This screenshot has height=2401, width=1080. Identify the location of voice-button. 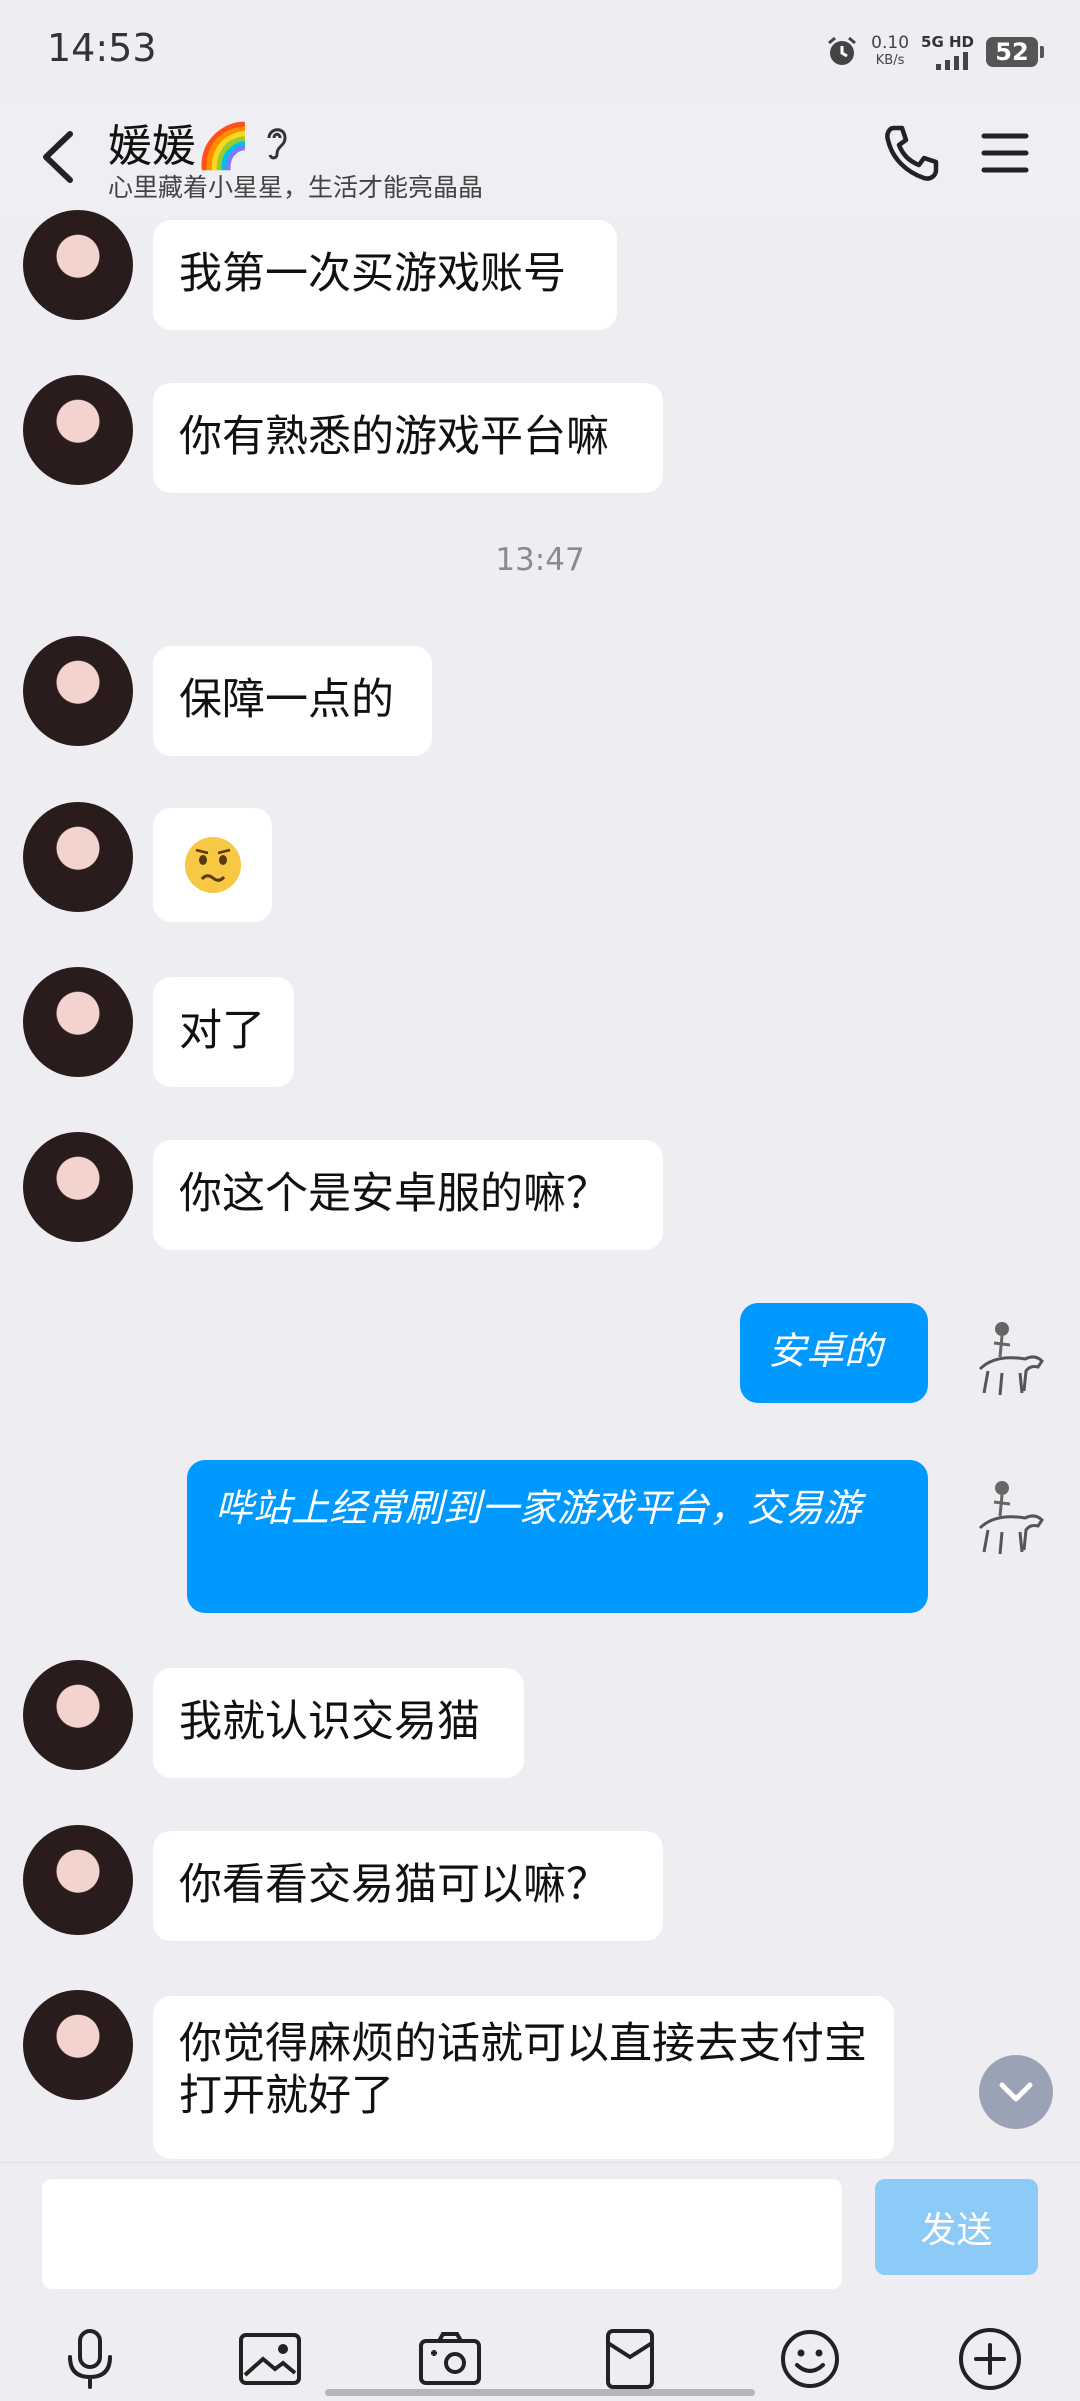
(90, 2359).